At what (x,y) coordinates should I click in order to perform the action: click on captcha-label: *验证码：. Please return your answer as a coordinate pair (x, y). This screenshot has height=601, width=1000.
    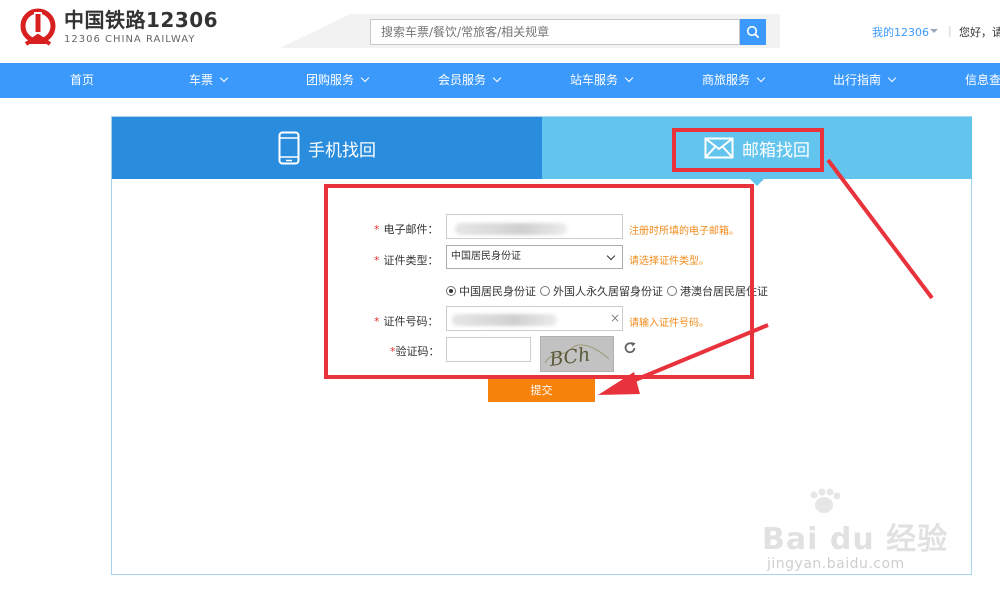
    Looking at the image, I should click on (415, 351).